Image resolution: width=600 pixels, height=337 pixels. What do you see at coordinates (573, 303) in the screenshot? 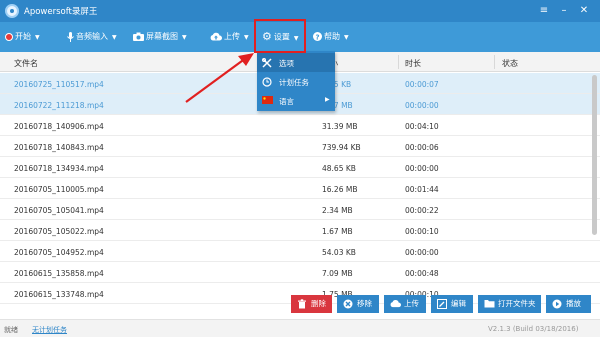
I see `play-label: 播放` at bounding box center [573, 303].